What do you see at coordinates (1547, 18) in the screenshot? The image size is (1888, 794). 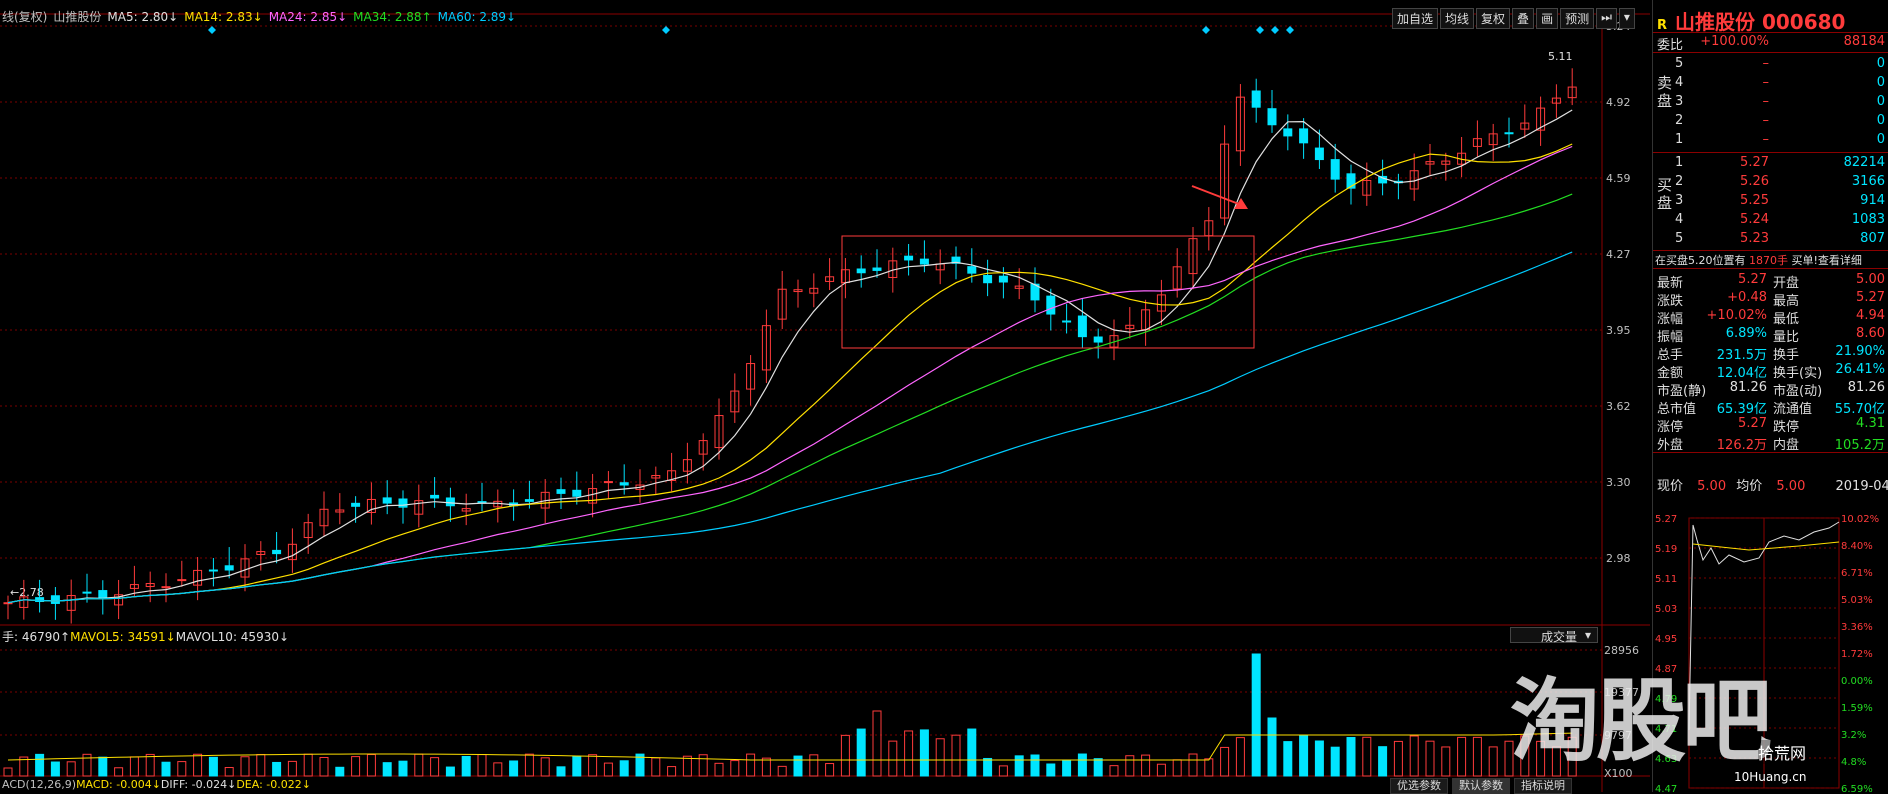 I see `toolbar-button-4: 画` at bounding box center [1547, 18].